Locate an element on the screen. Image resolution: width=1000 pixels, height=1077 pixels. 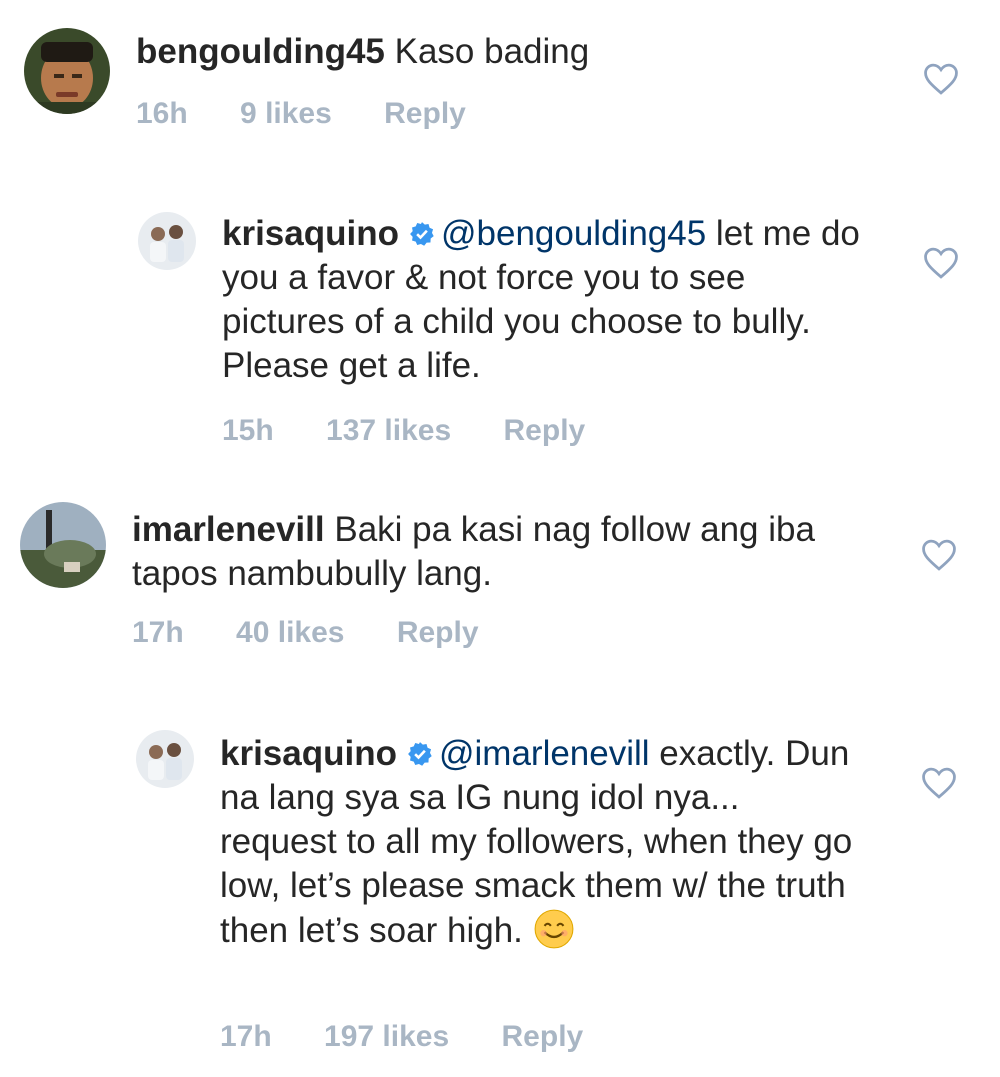
comment-meta: 15h 137 likes Reply is located at coordinates (425, 431).